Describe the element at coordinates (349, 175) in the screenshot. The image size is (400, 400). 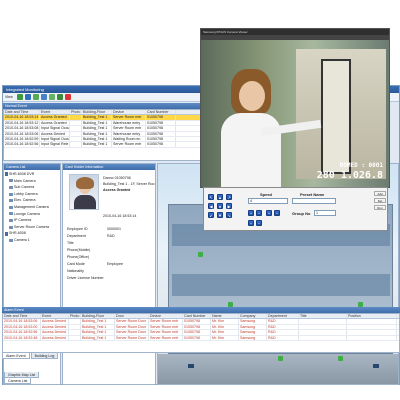
I see `video-osd-code: 280 1.026.8` at that location.